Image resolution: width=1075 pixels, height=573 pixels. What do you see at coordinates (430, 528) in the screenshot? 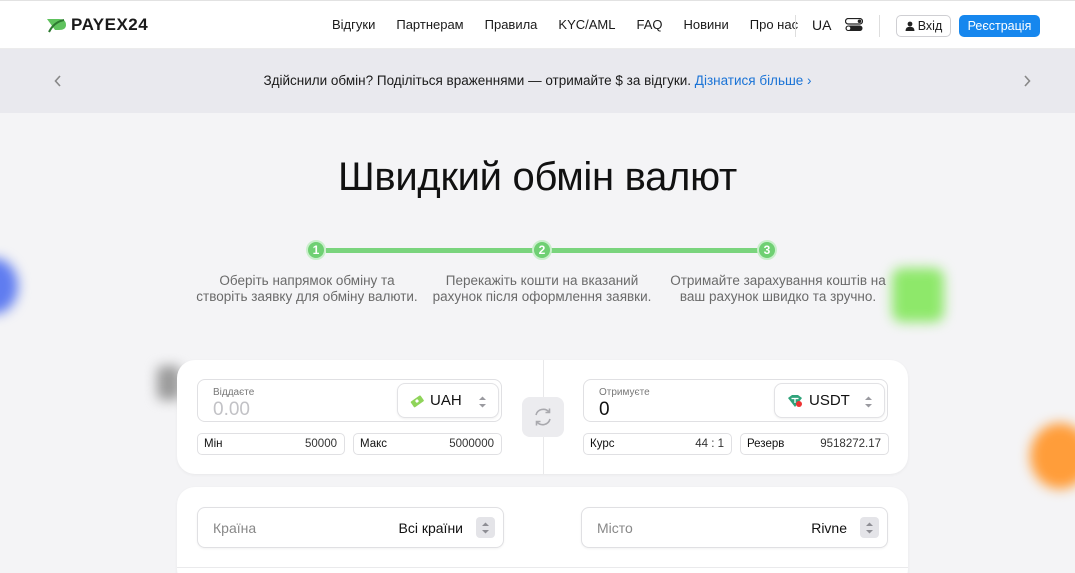
I see `country-value: Всі країни` at bounding box center [430, 528].